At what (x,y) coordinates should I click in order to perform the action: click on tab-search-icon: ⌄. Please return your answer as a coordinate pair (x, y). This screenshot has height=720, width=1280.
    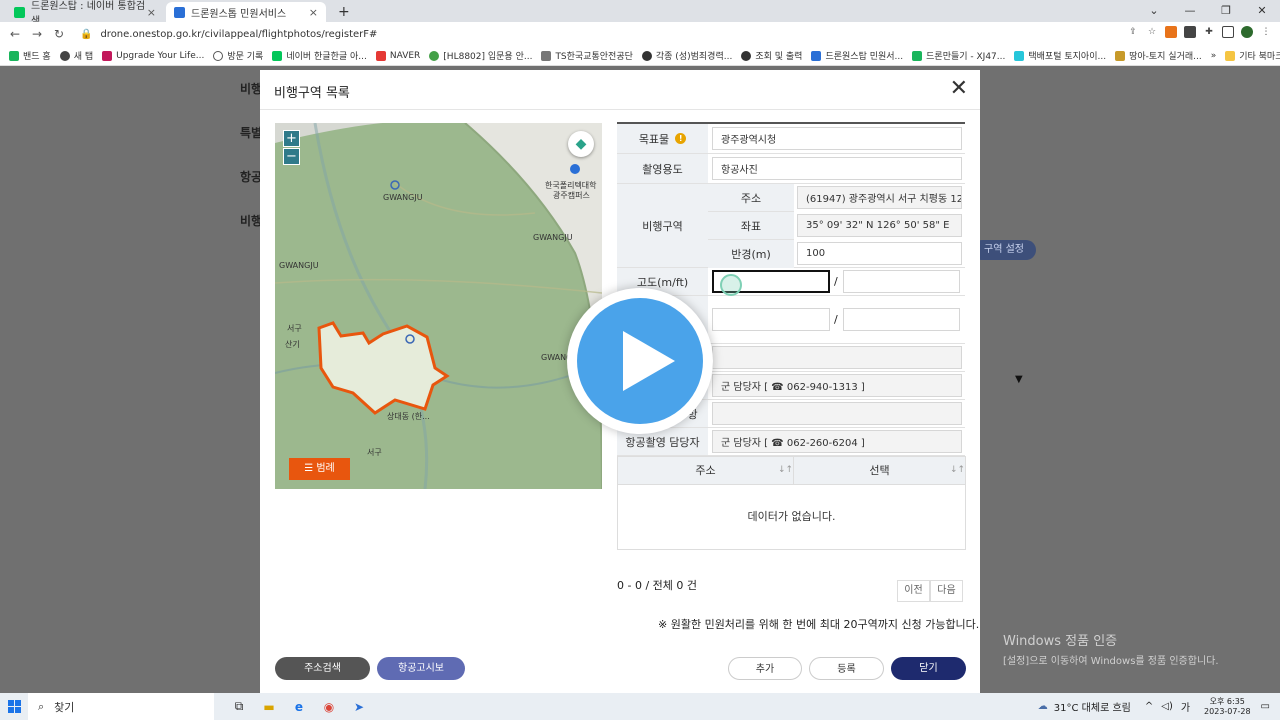
    Looking at the image, I should click on (1154, 11).